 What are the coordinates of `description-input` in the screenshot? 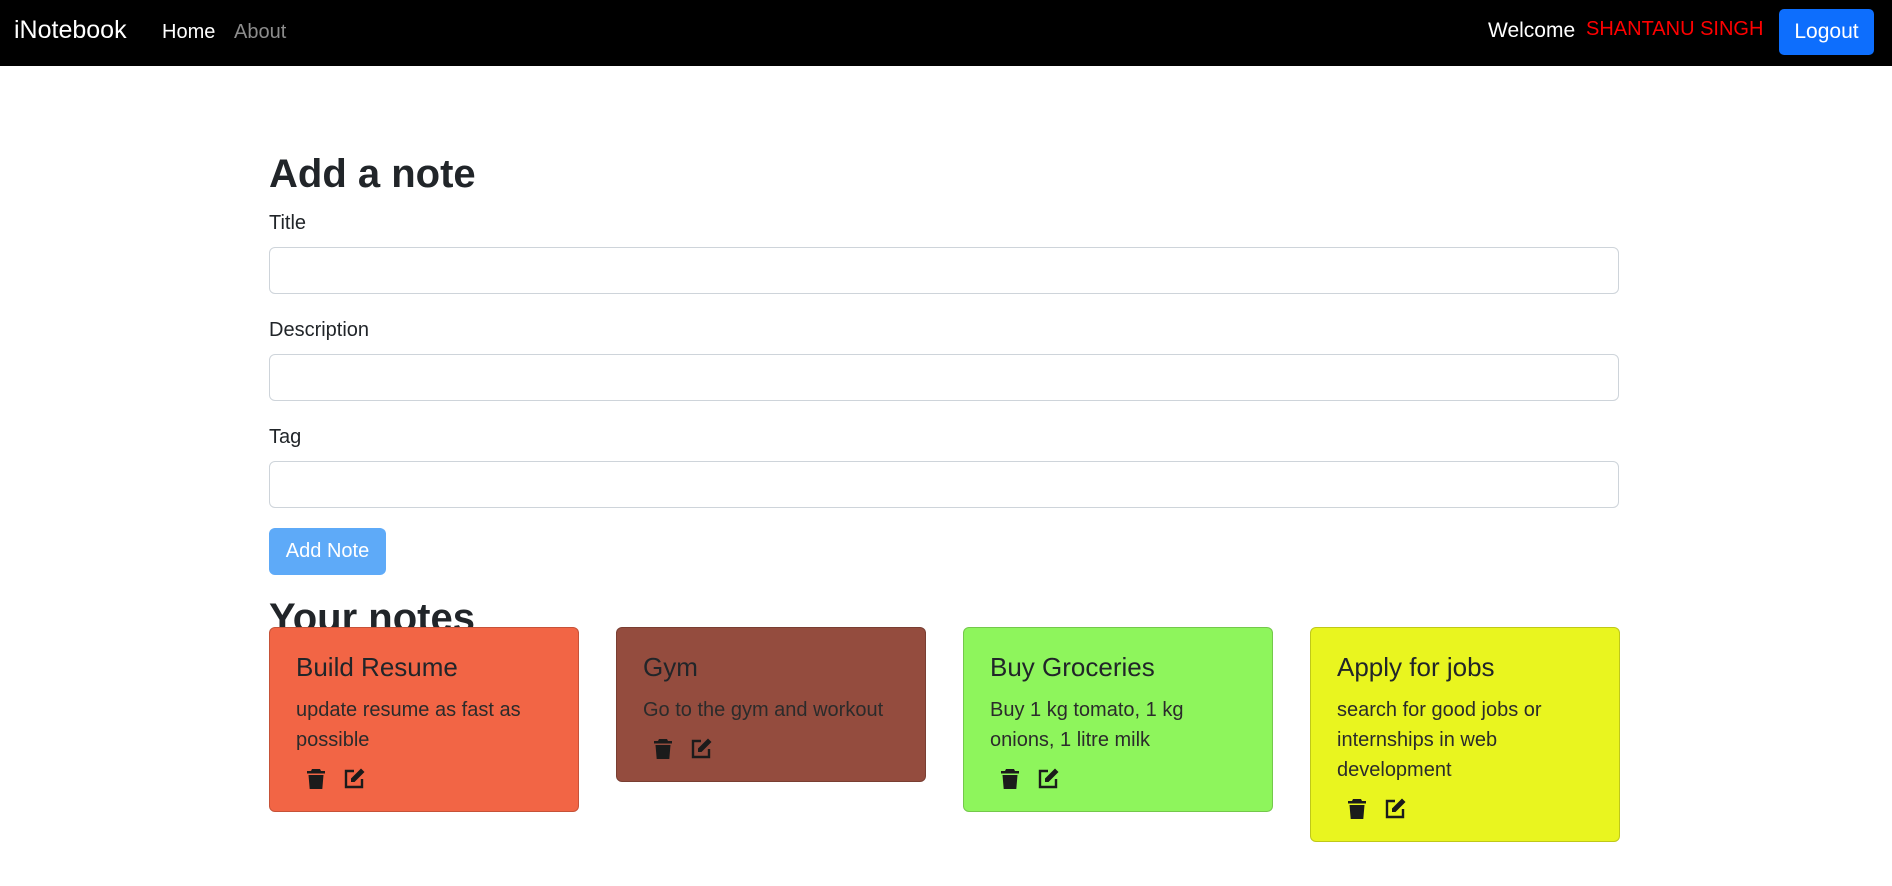 It's located at (944, 377).